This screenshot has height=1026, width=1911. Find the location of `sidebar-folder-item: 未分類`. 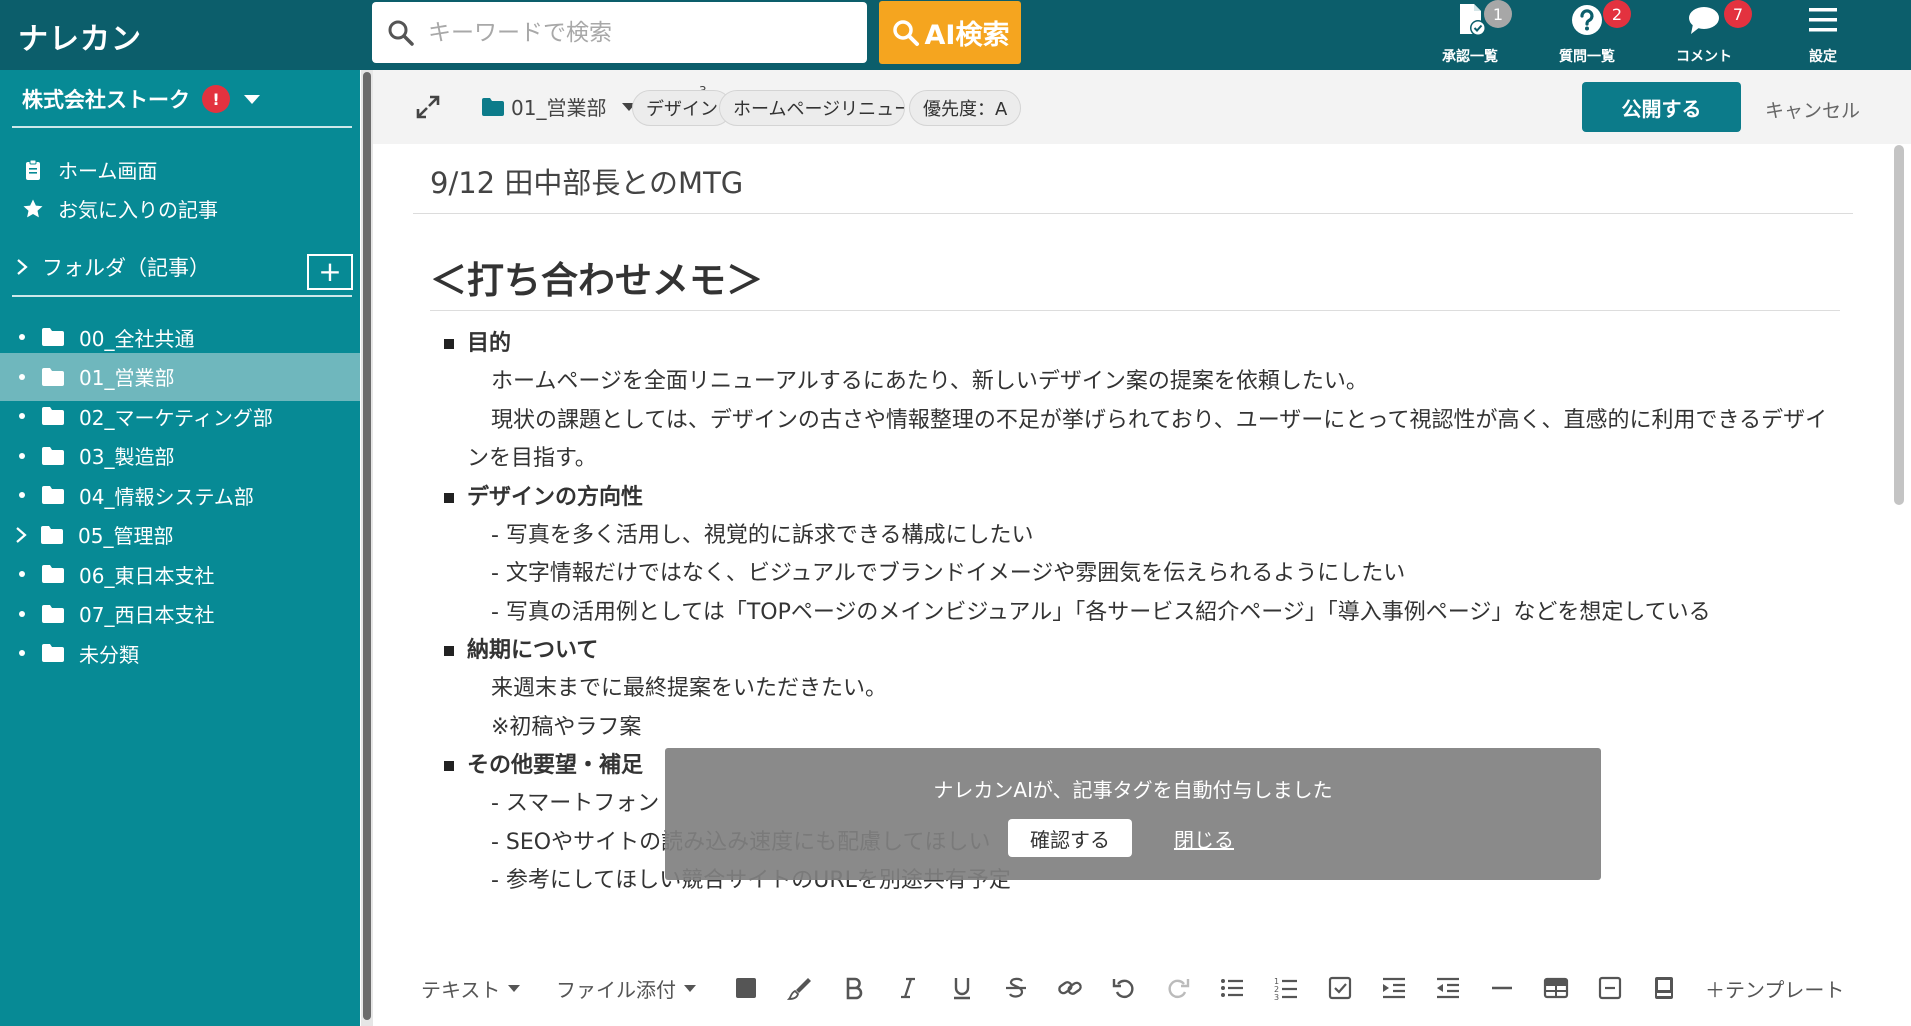

sidebar-folder-item: 未分類 is located at coordinates (180, 653).